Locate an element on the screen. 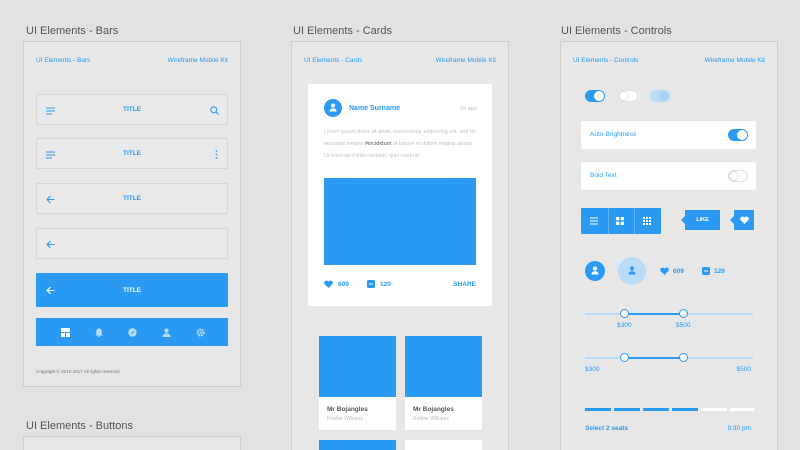 Image resolution: width=800 pixels, height=450 pixels. auto-brightness-label: Auto-Brightness is located at coordinates (613, 134).